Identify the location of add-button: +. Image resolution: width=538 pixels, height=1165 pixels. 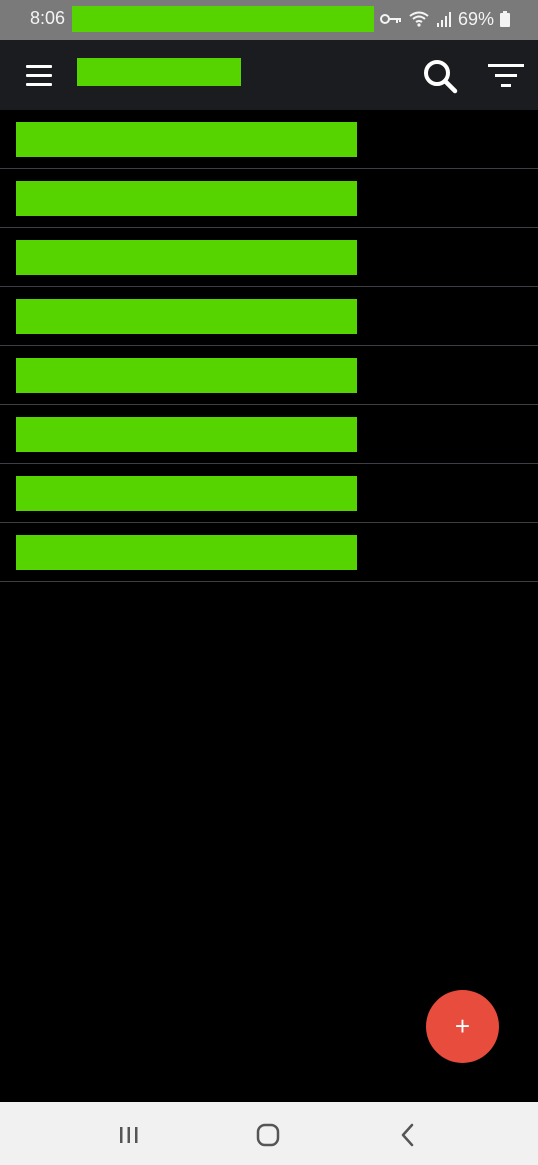
(462, 1026).